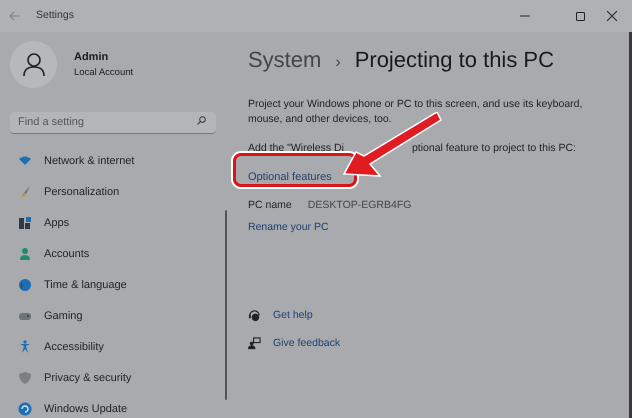 Image resolution: width=632 pixels, height=418 pixels. I want to click on search-icon, so click(201, 120).